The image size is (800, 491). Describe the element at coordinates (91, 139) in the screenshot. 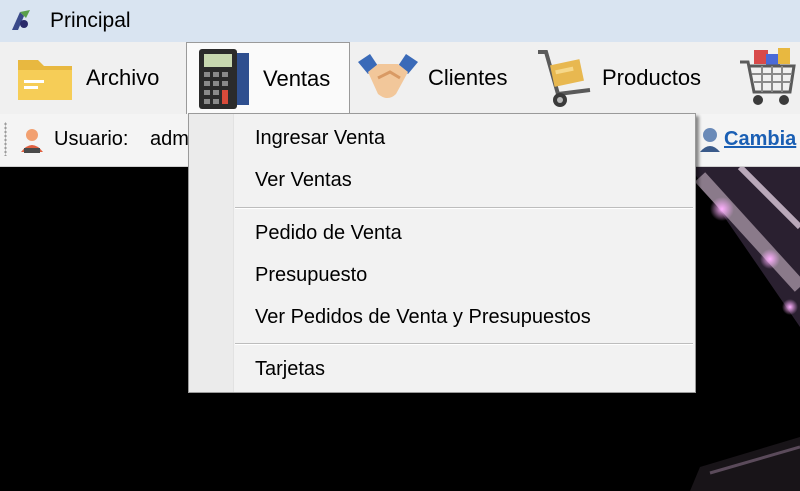

I see `user-label: Usuario:` at that location.